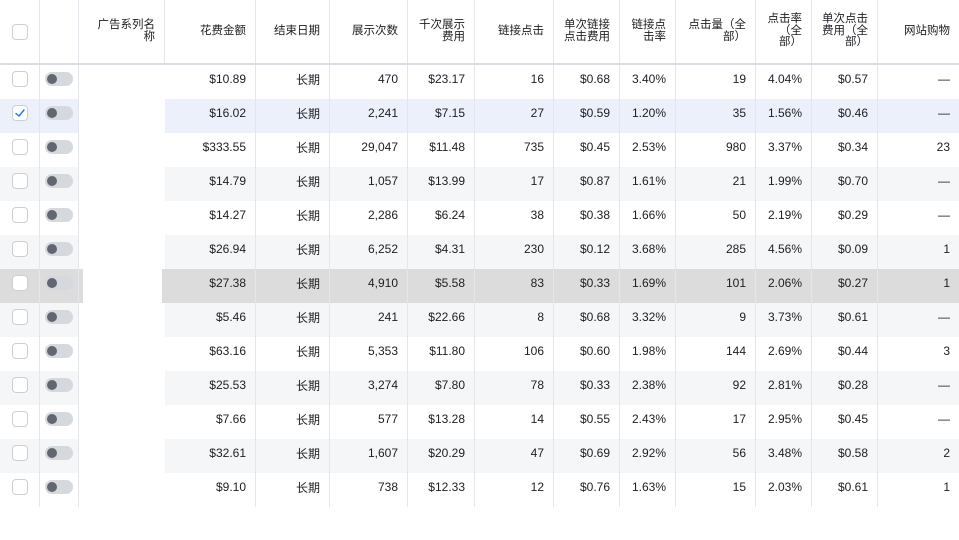  Describe the element at coordinates (293, 422) in the screenshot. I see `end-date-cell: 长期` at that location.